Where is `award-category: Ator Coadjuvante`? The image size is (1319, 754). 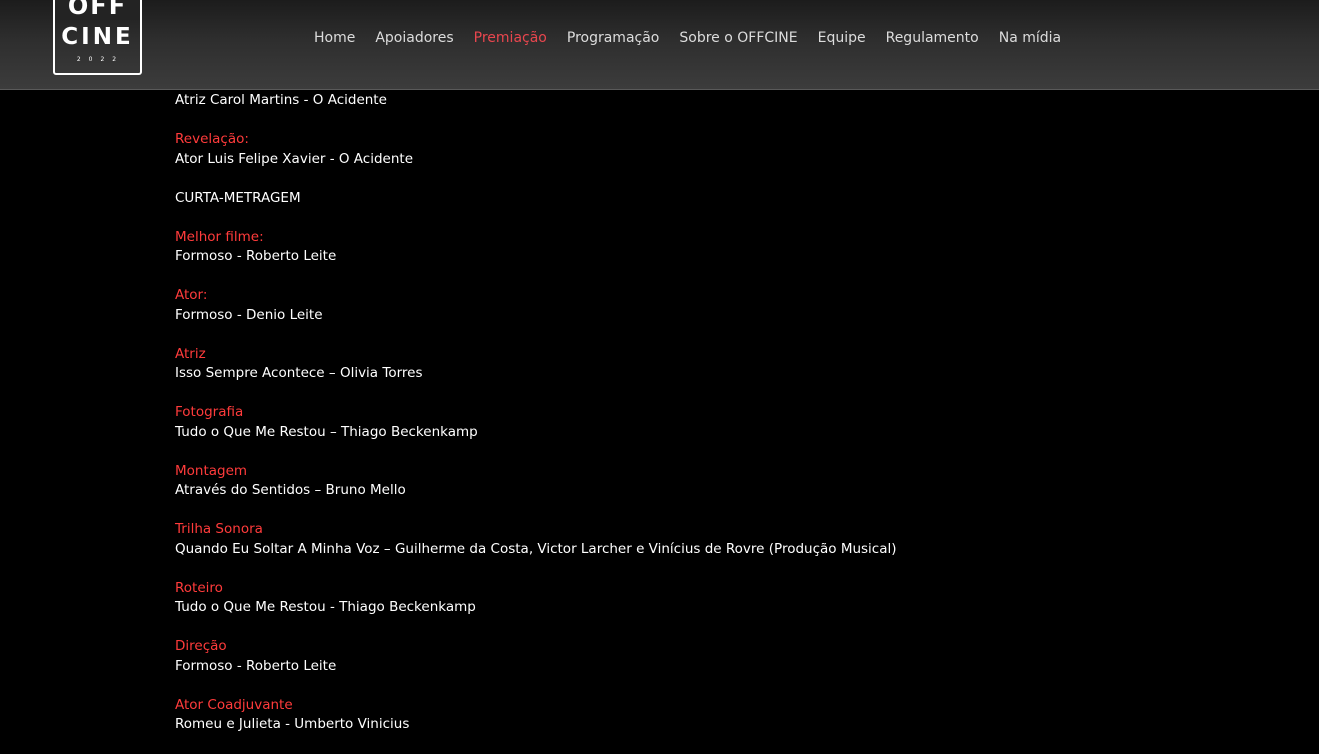 award-category: Ator Coadjuvante is located at coordinates (234, 704).